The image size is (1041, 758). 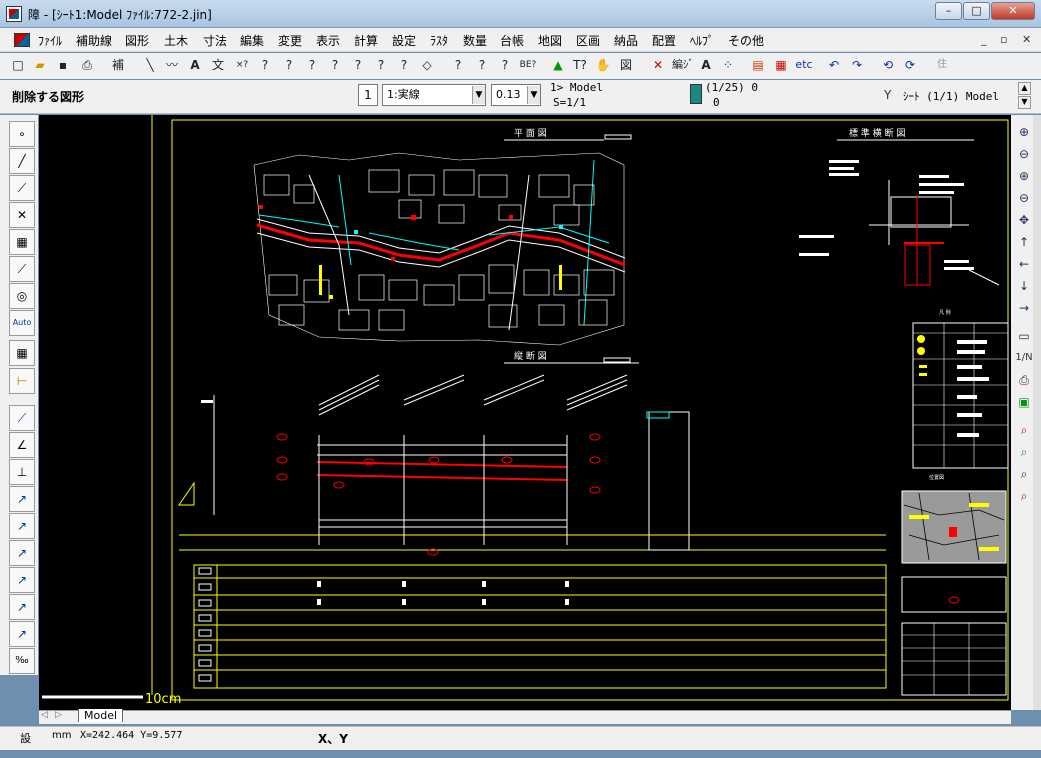 I want to click on doc-restore-button: ▫, so click(x=1003, y=39).